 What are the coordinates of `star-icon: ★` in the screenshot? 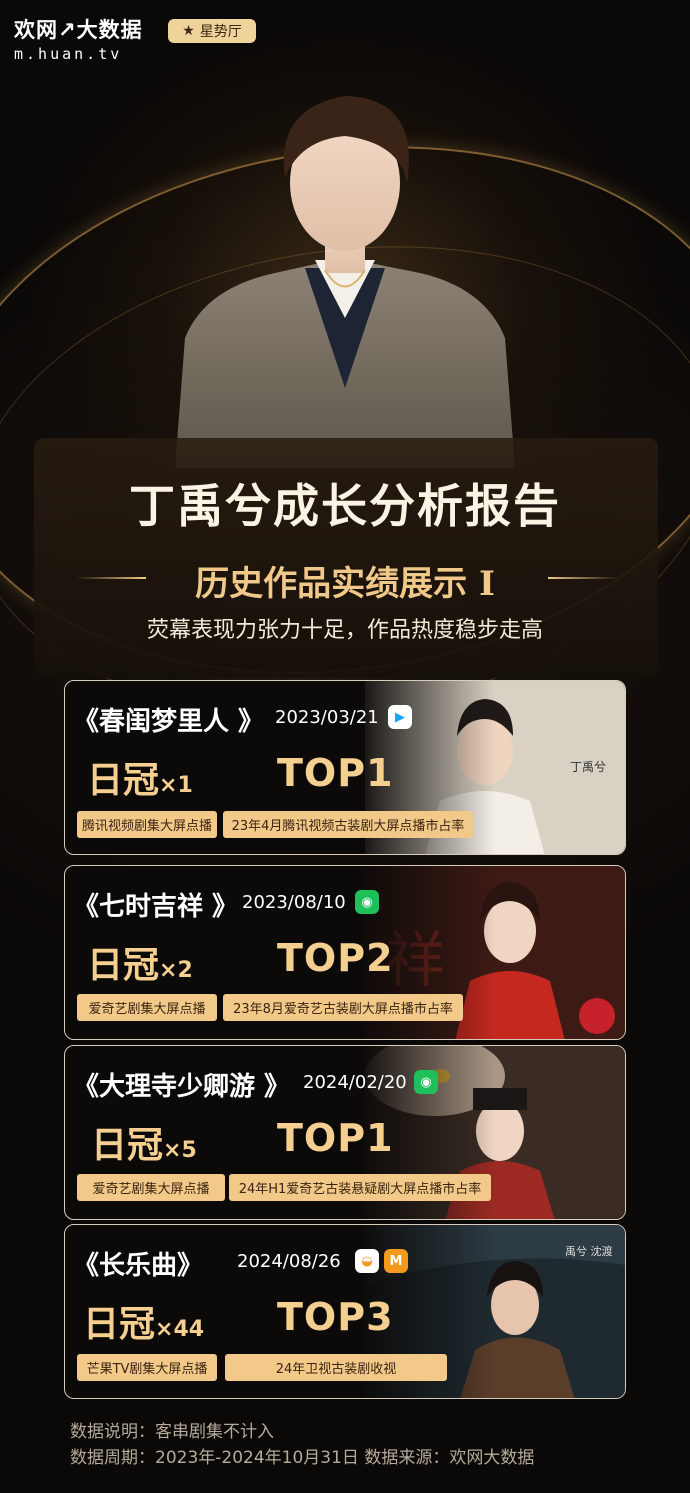 It's located at (188, 31).